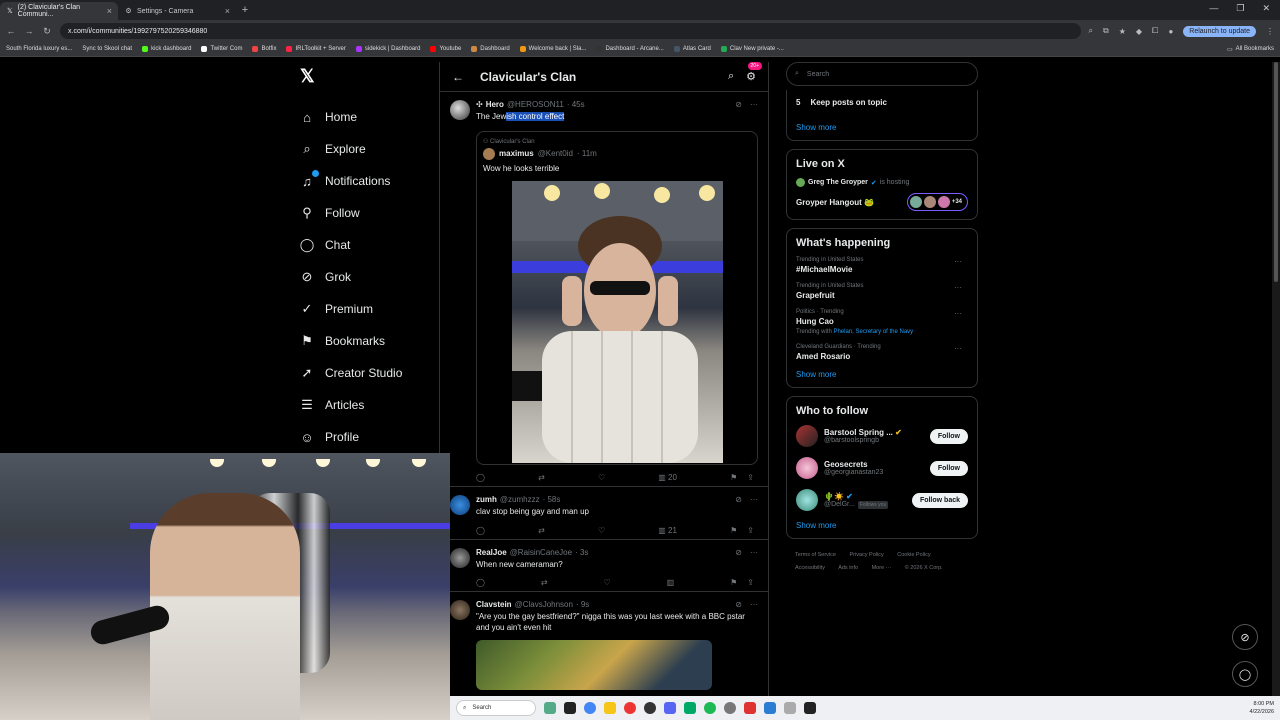  What do you see at coordinates (495, 104) in the screenshot?
I see `author-name: Hero` at bounding box center [495, 104].